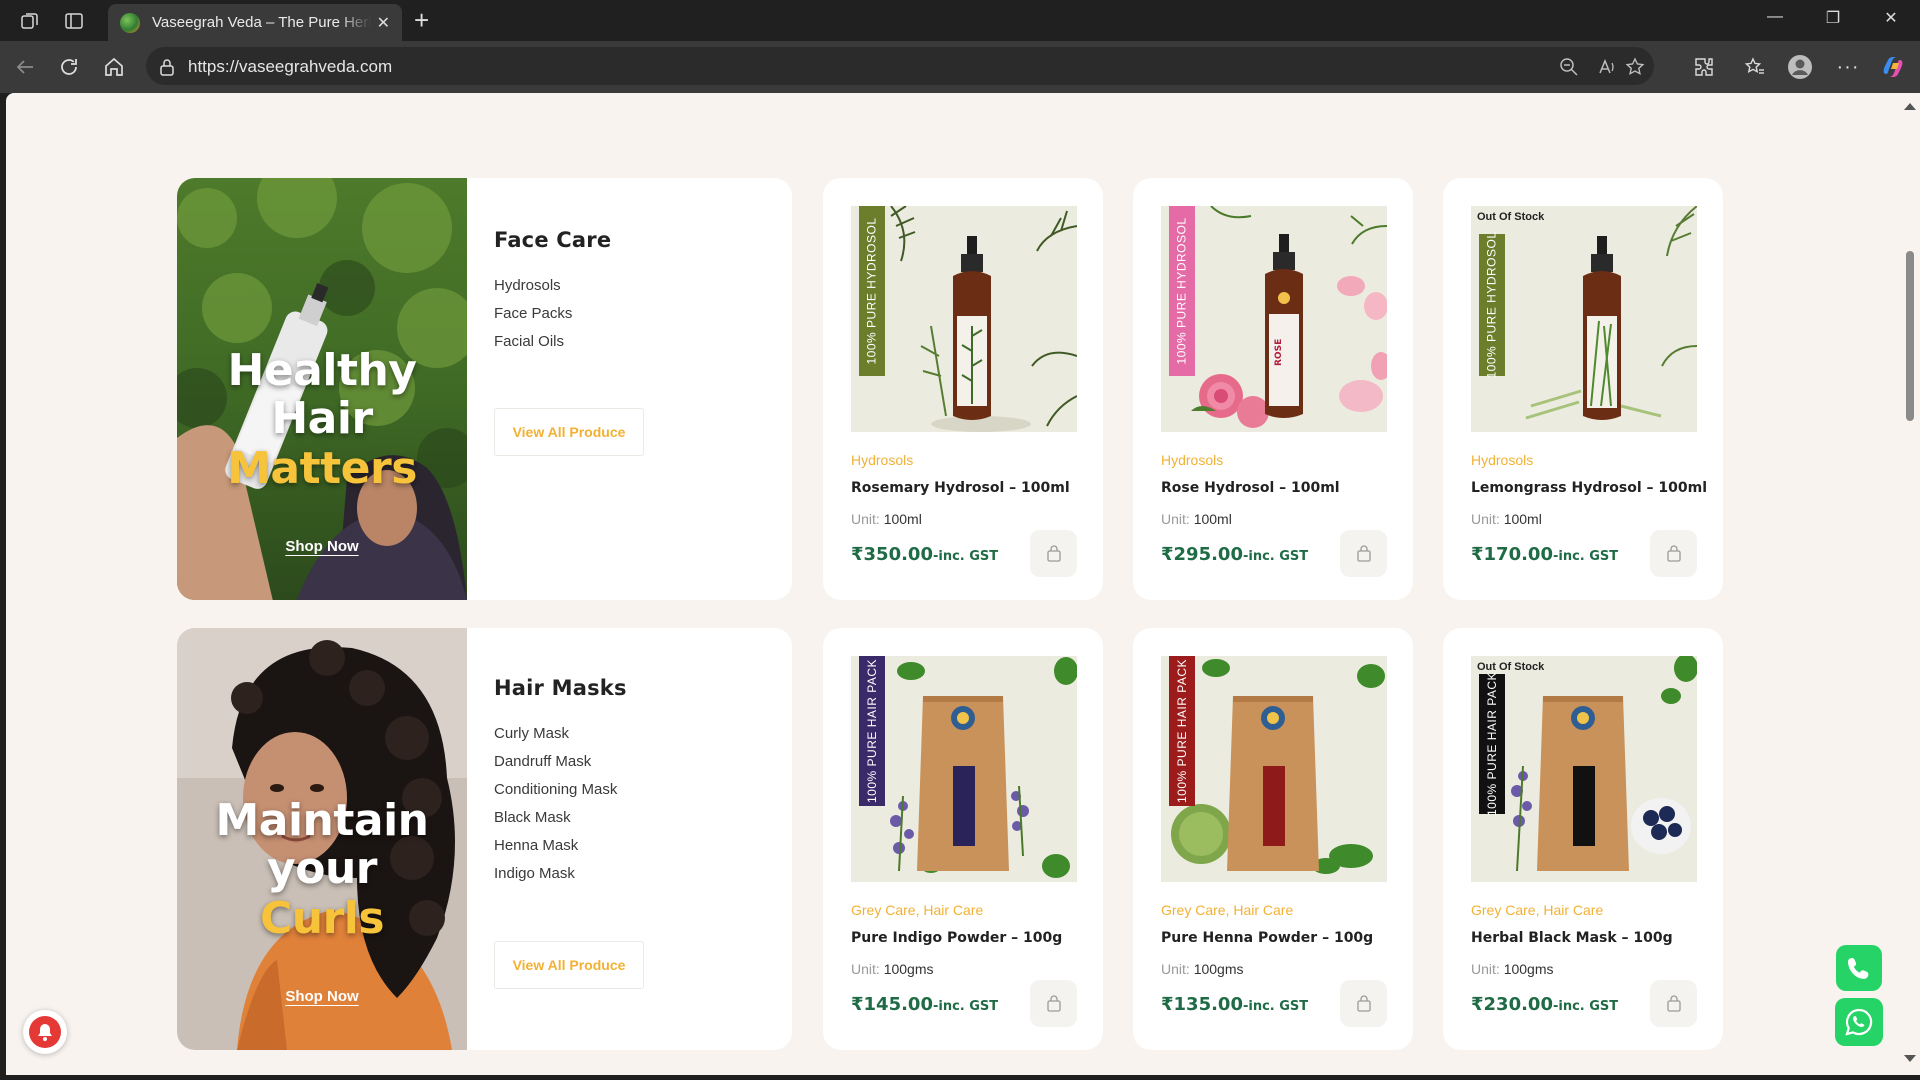  I want to click on refresh-icon, so click(69, 67).